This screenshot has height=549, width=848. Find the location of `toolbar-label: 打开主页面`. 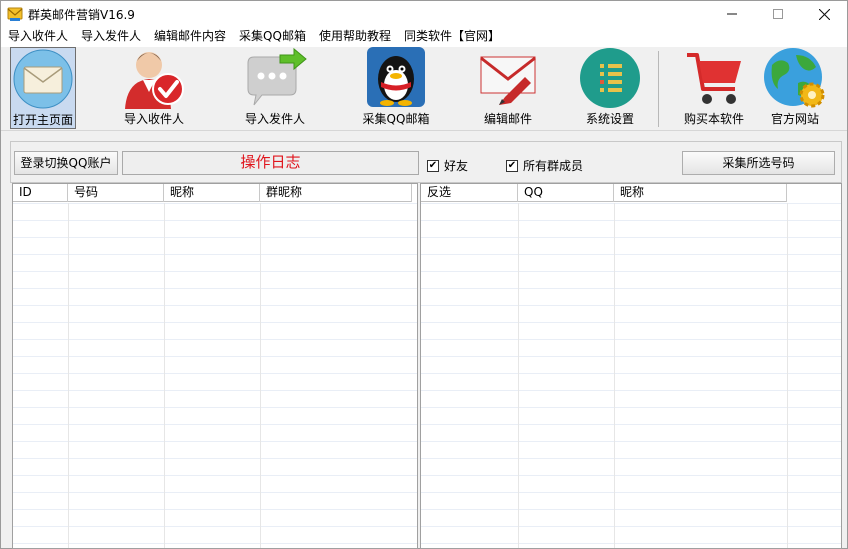

toolbar-label: 打开主页面 is located at coordinates (42, 120).